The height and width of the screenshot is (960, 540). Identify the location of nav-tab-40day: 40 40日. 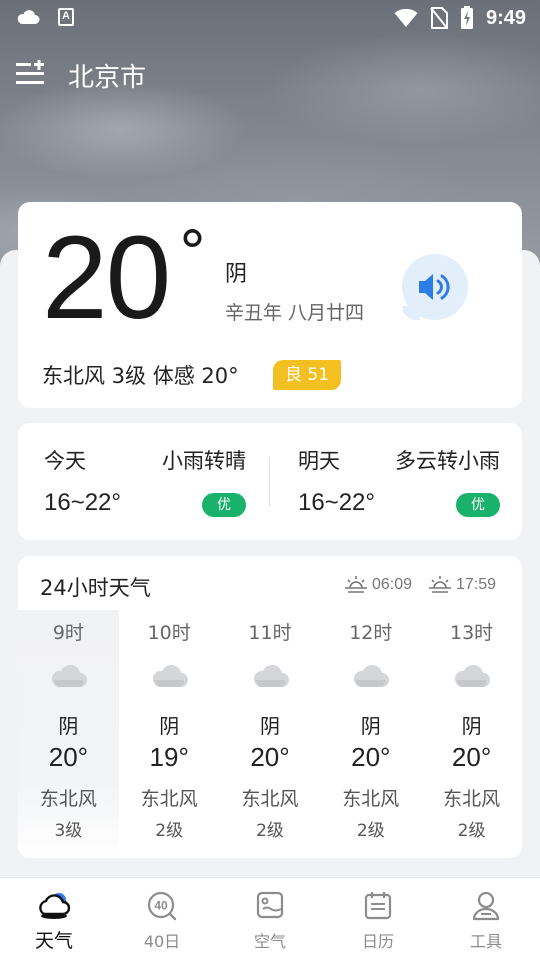
(162, 919).